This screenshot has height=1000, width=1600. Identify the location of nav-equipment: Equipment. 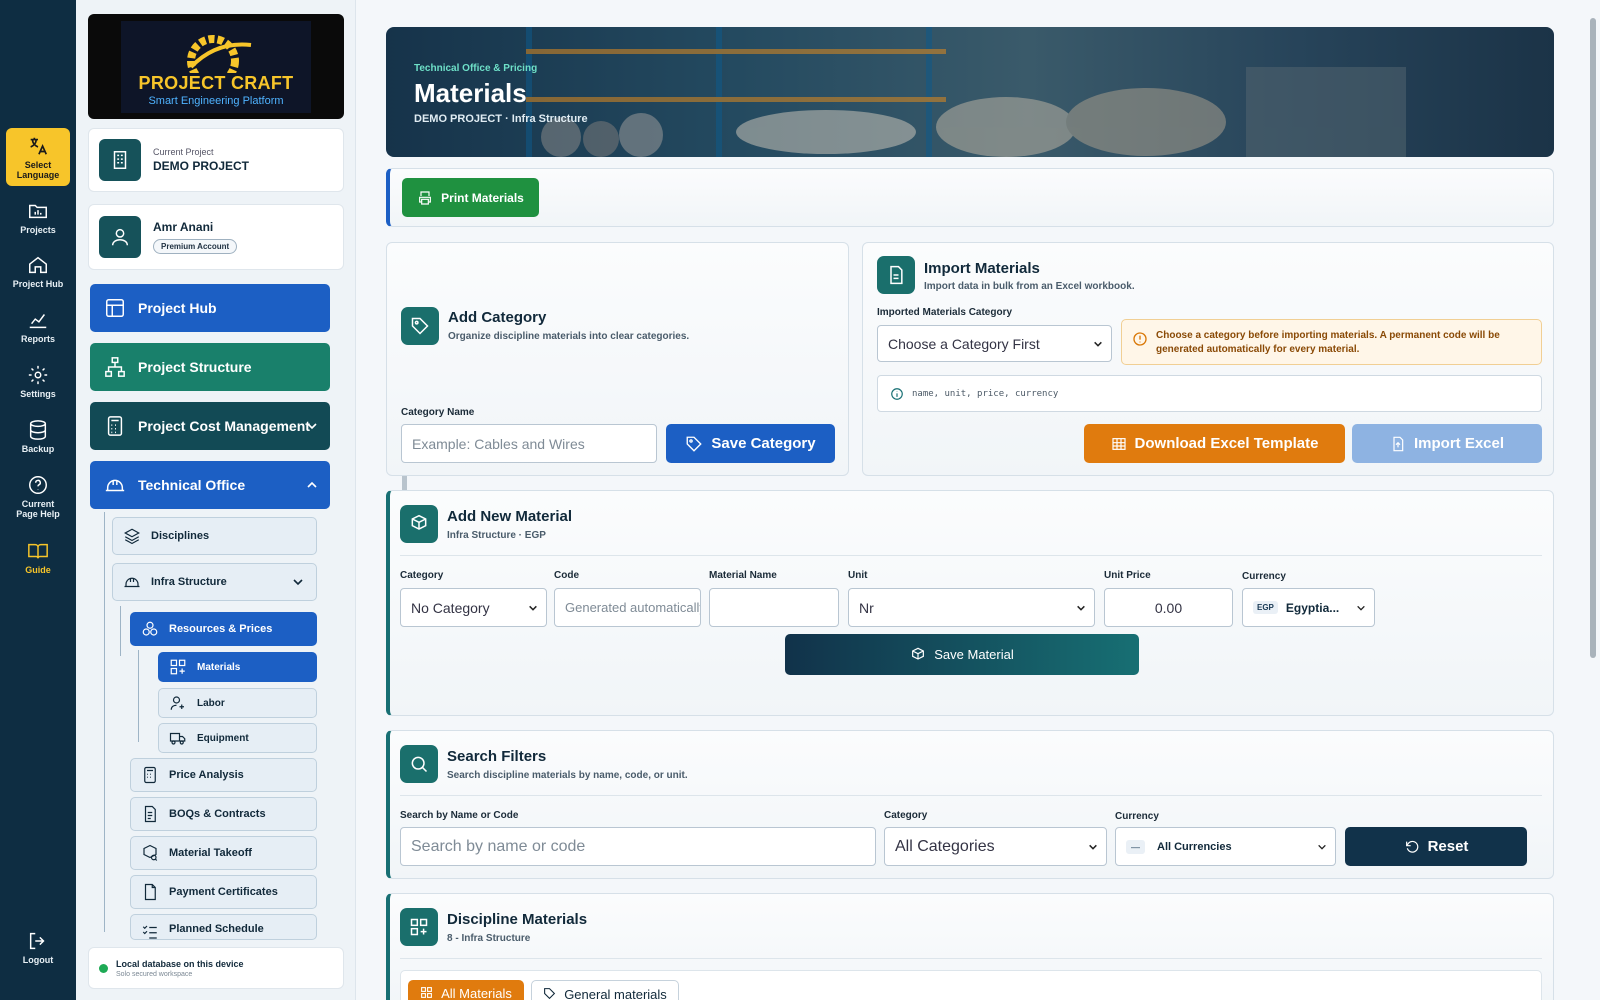
(237, 738).